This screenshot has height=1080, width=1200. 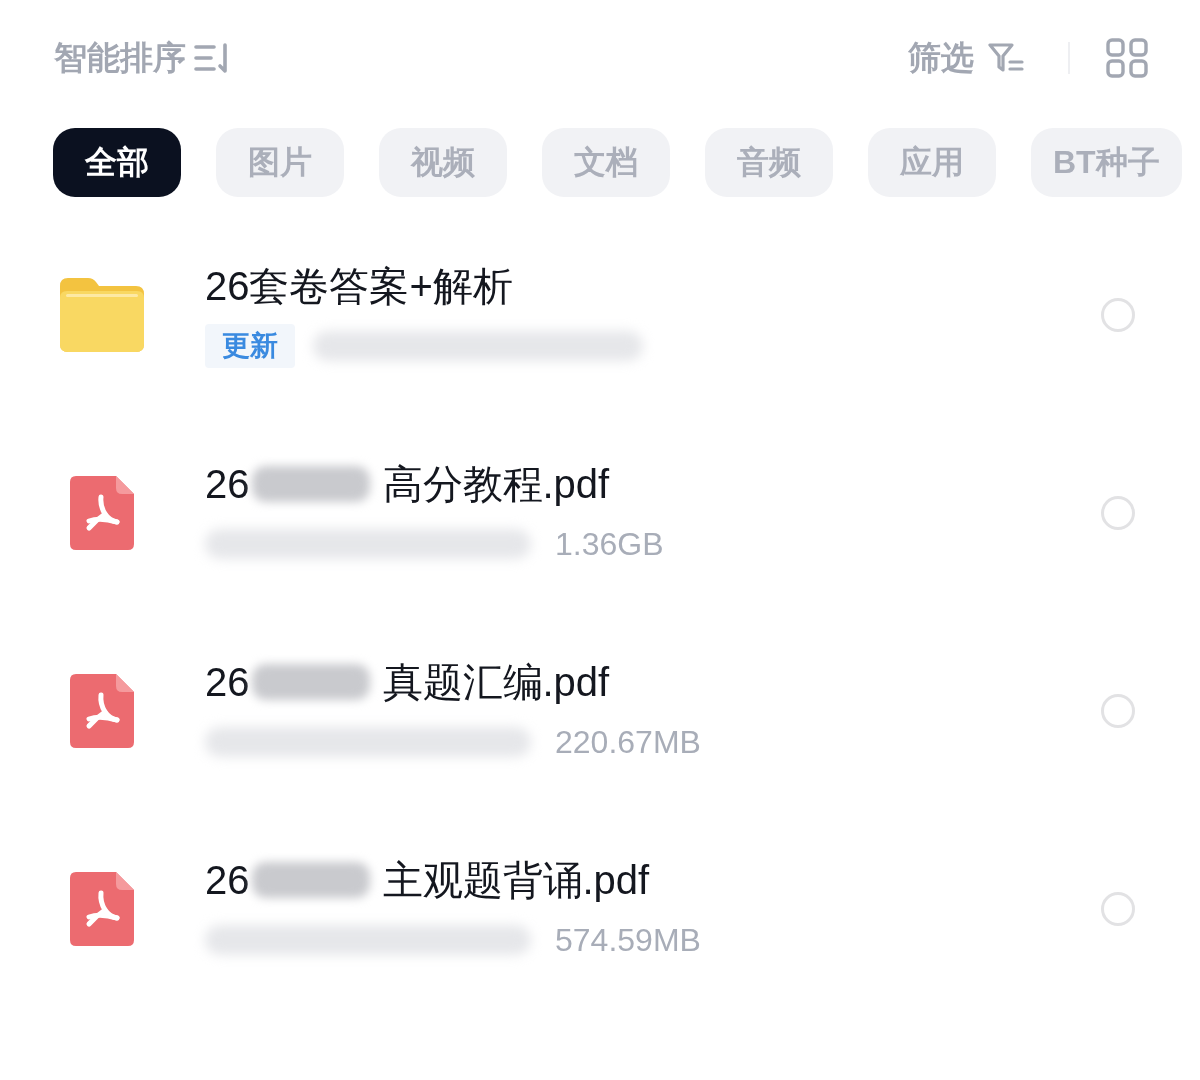 I want to click on filter-icon, so click(x=1006, y=58).